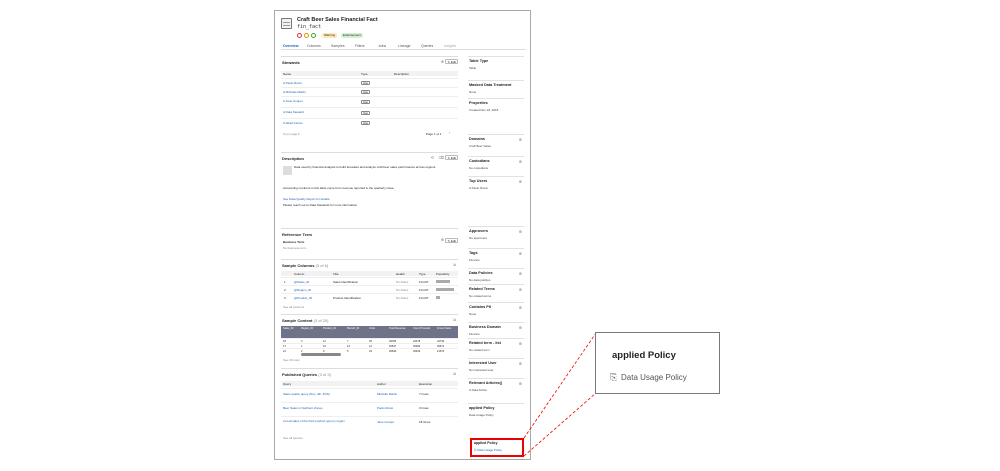 The height and width of the screenshot is (471, 1000). What do you see at coordinates (614, 377) in the screenshot?
I see `policy-icon: ⎘` at bounding box center [614, 377].